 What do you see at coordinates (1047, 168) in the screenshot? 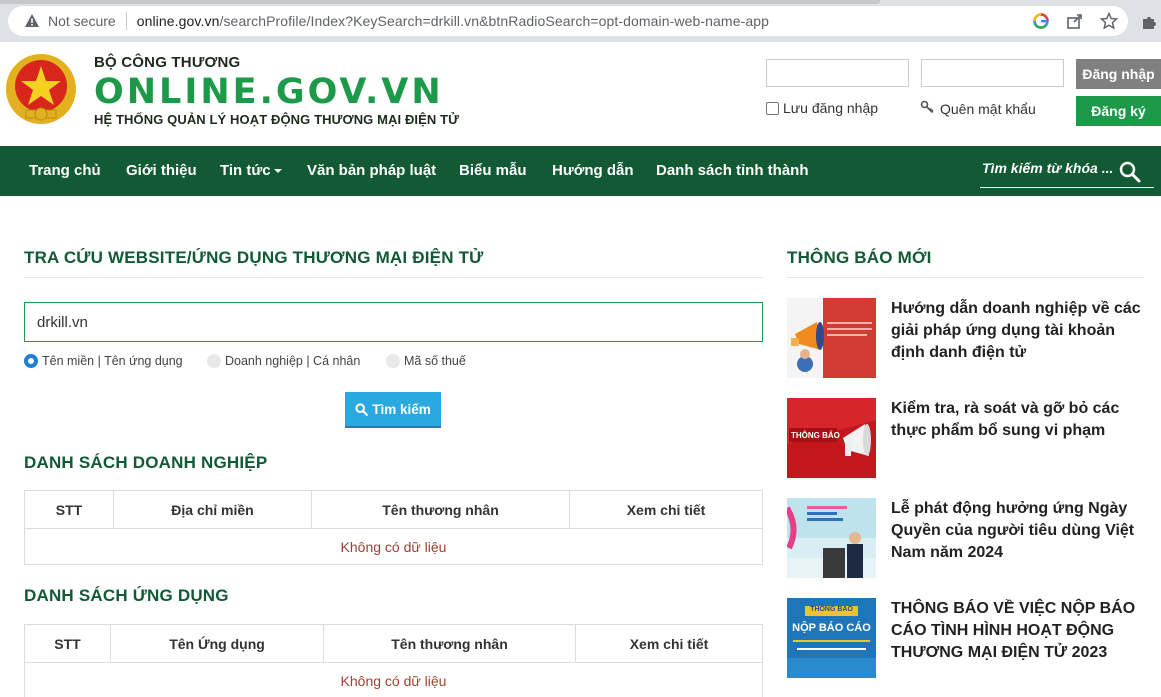
I see `keyword-search-input` at bounding box center [1047, 168].